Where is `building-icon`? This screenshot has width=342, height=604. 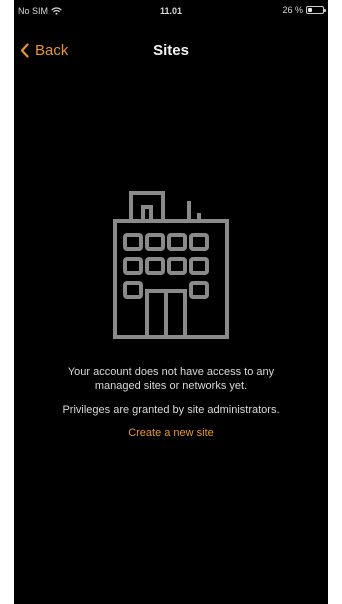
building-icon is located at coordinates (171, 265).